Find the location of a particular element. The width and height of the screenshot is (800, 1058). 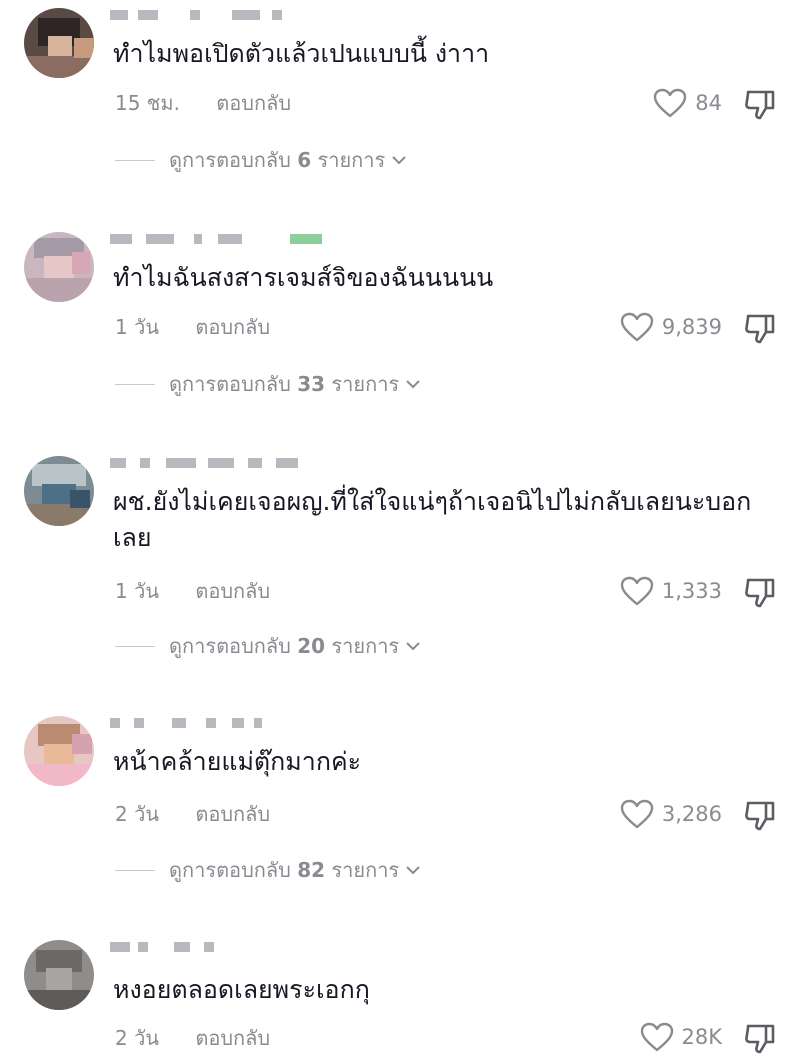

view-replies-button: ดูการตอบกลับ 82 รายการ is located at coordinates (268, 870).